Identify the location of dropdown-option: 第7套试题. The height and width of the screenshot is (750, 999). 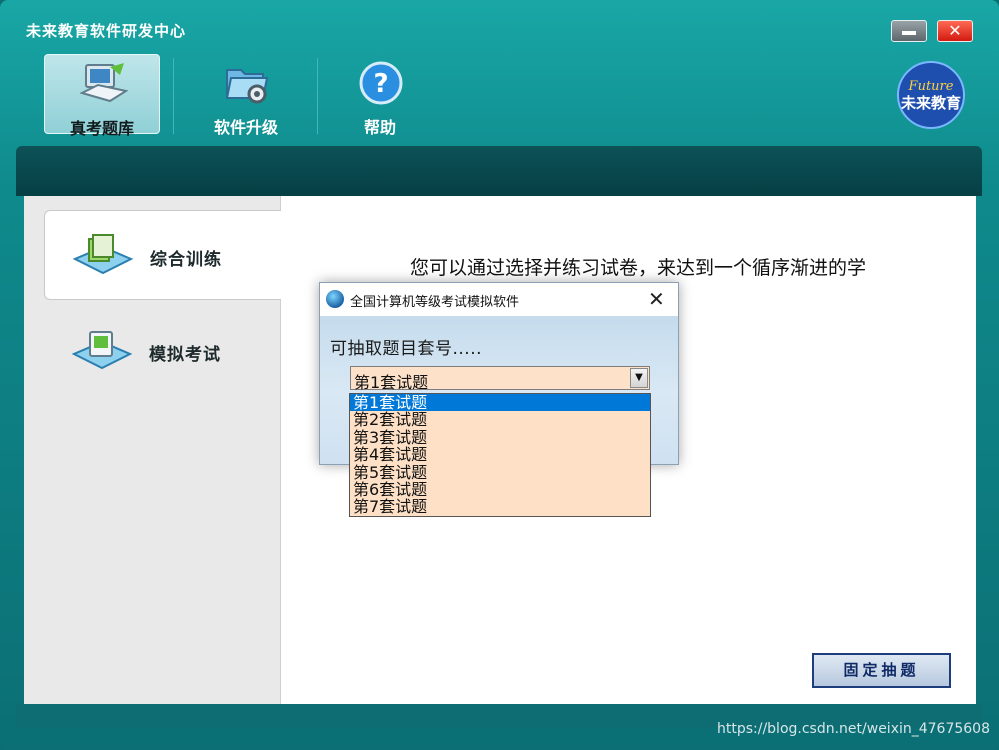
(500, 506).